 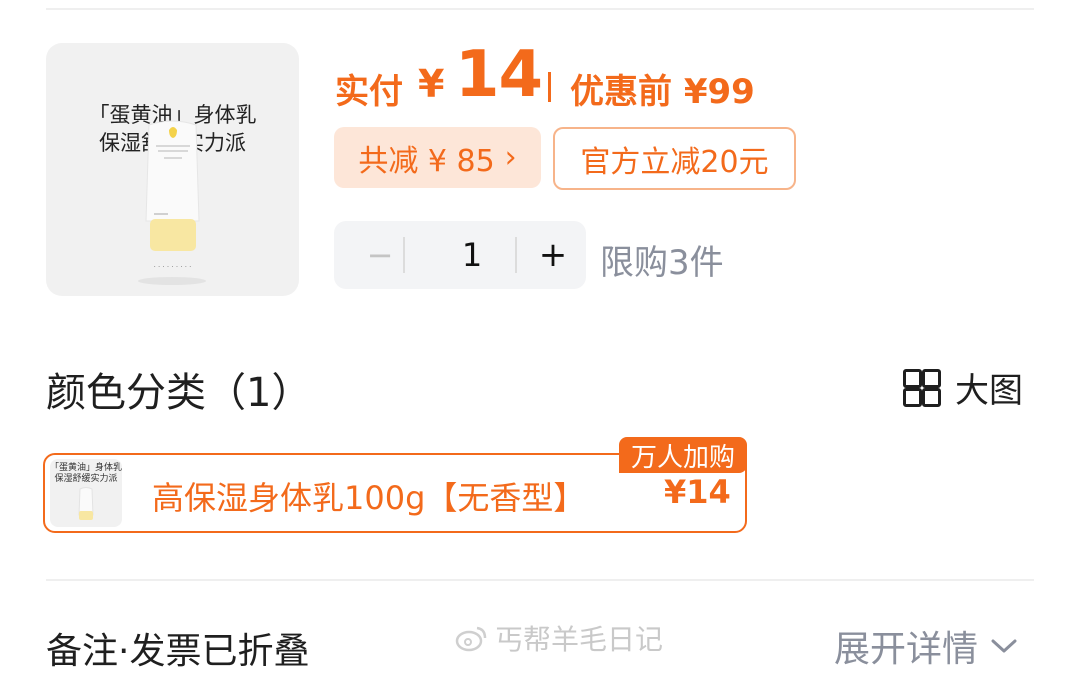 I want to click on sku-tube-illustration, so click(x=86, y=503).